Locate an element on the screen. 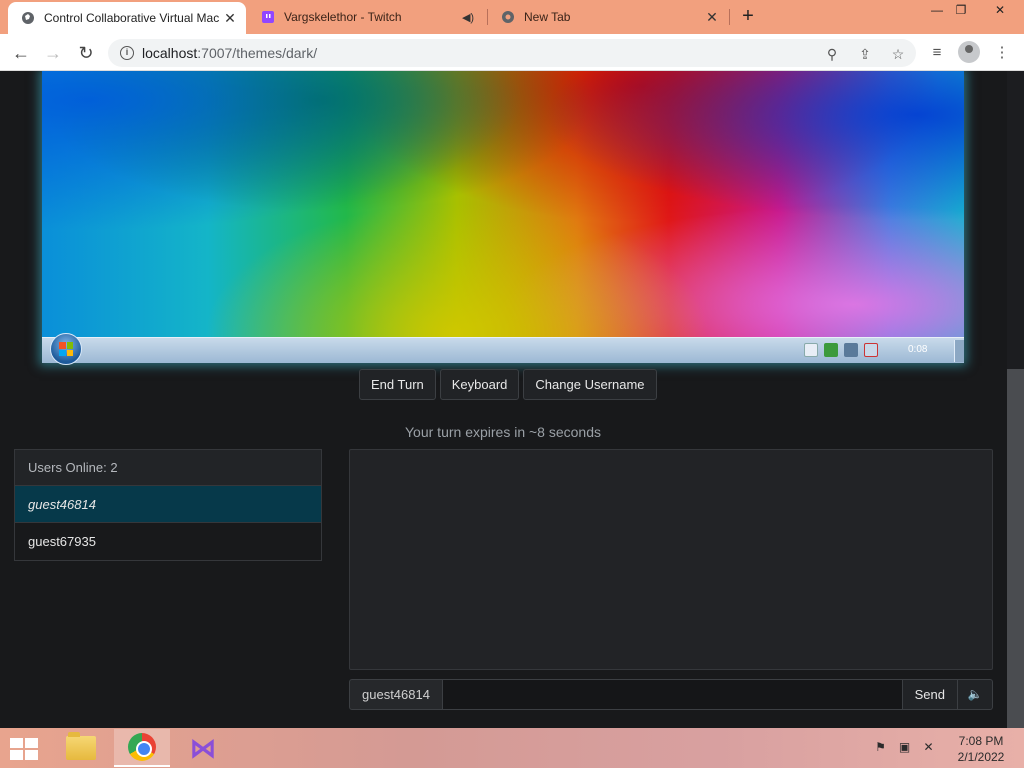  chat-input is located at coordinates (672, 694).